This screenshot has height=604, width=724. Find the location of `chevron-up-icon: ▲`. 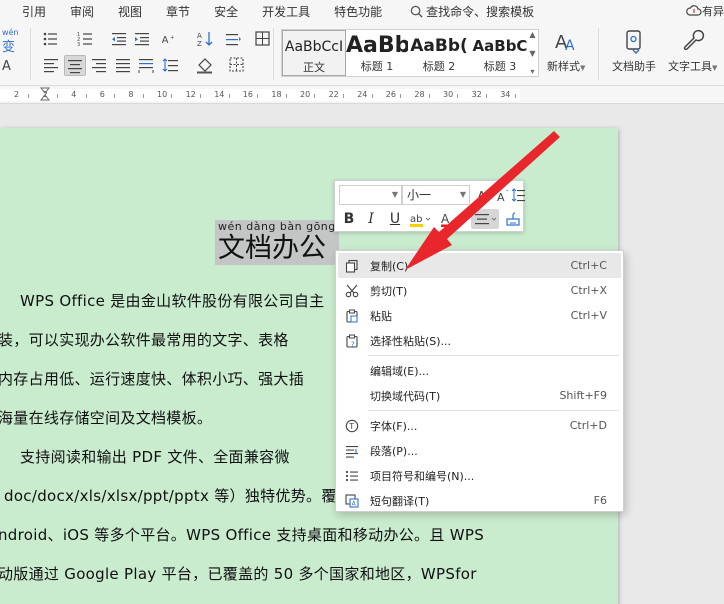

chevron-up-icon: ▲ is located at coordinates (532, 34).